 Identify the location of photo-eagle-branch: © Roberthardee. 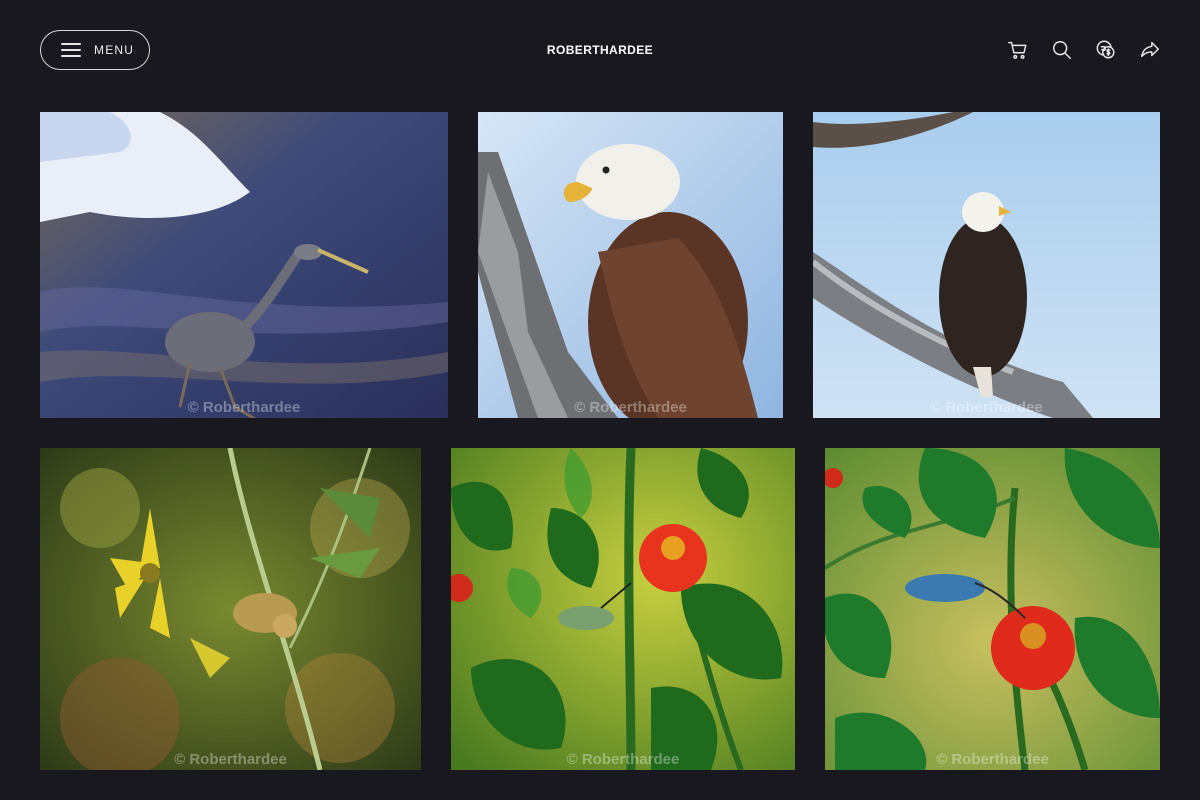
(986, 265).